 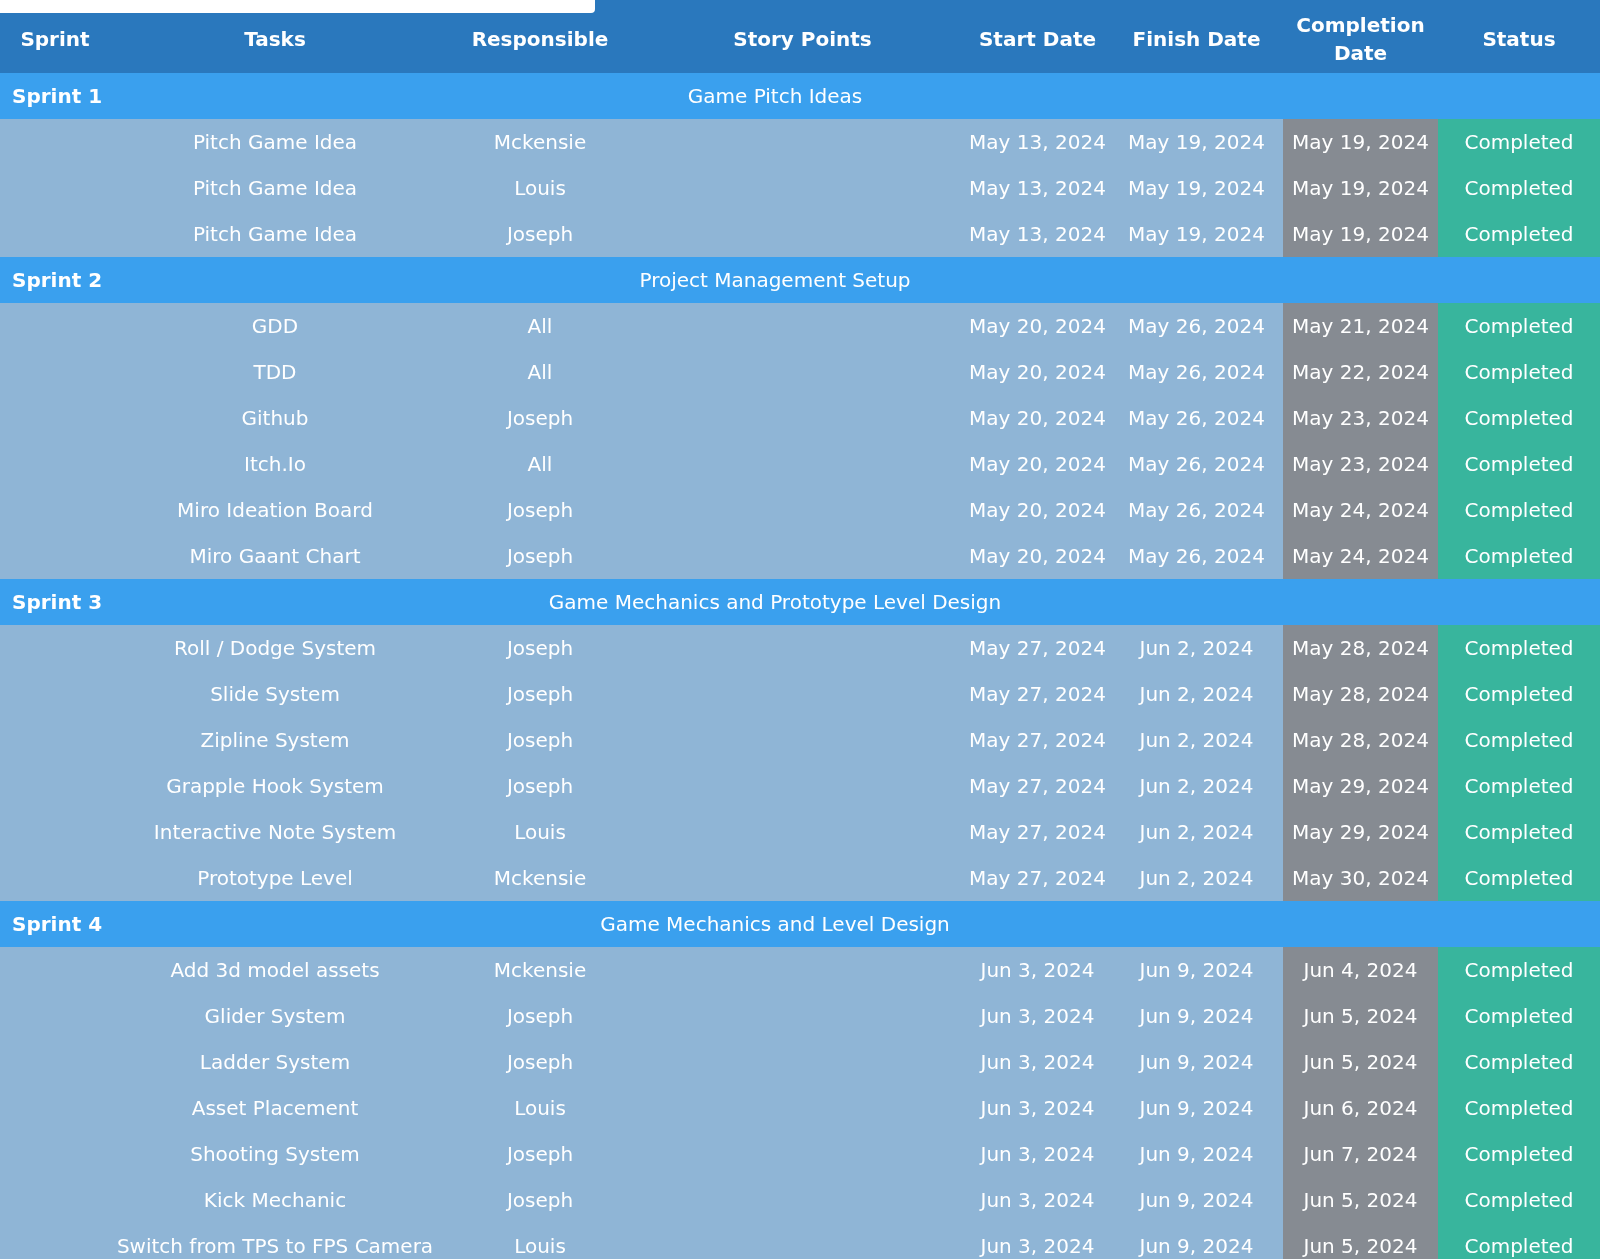 I want to click on completion-date-cell: Jun 7, 2024, so click(x=1360, y=1154).